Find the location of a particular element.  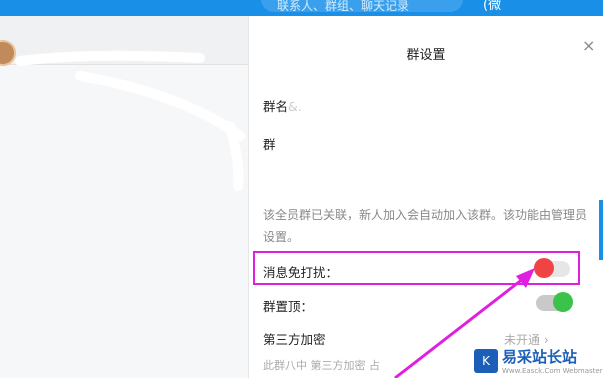

group-name-value: &. is located at coordinates (295, 106).